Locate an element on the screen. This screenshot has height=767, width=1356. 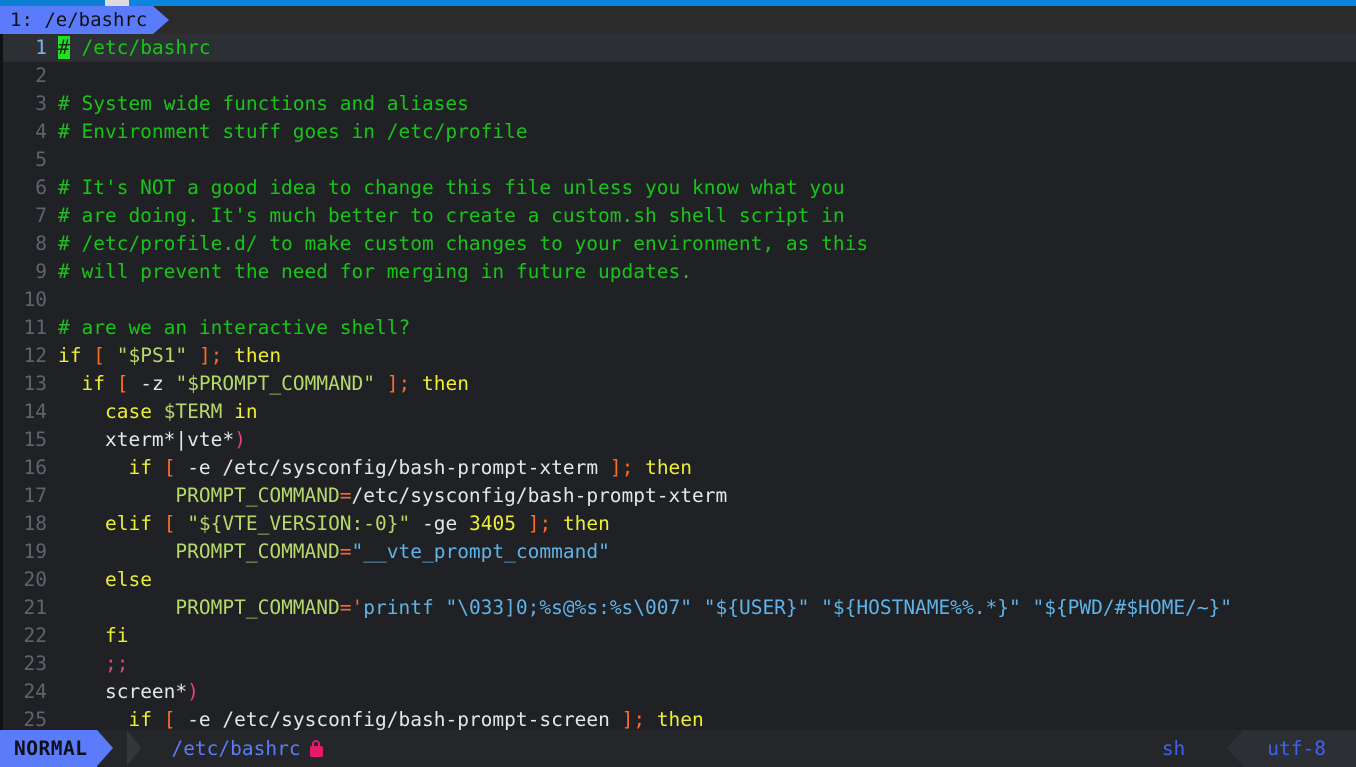
editor-line: 3 # System wide functions and aliases is located at coordinates (679, 104).